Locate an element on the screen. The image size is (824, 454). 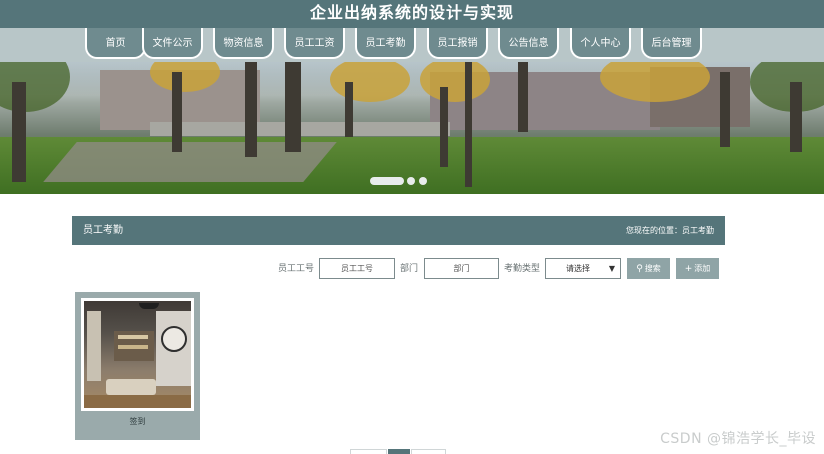
site-title: 企业出纳系统的设计与实现 is located at coordinates (411, 12).